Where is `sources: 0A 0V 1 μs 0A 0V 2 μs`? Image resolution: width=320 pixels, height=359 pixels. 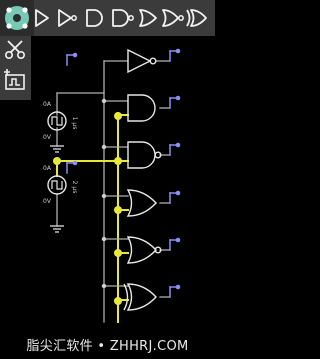
sources: 0A 0V 1 μs 0A 0V 2 μs is located at coordinates (60, 167).